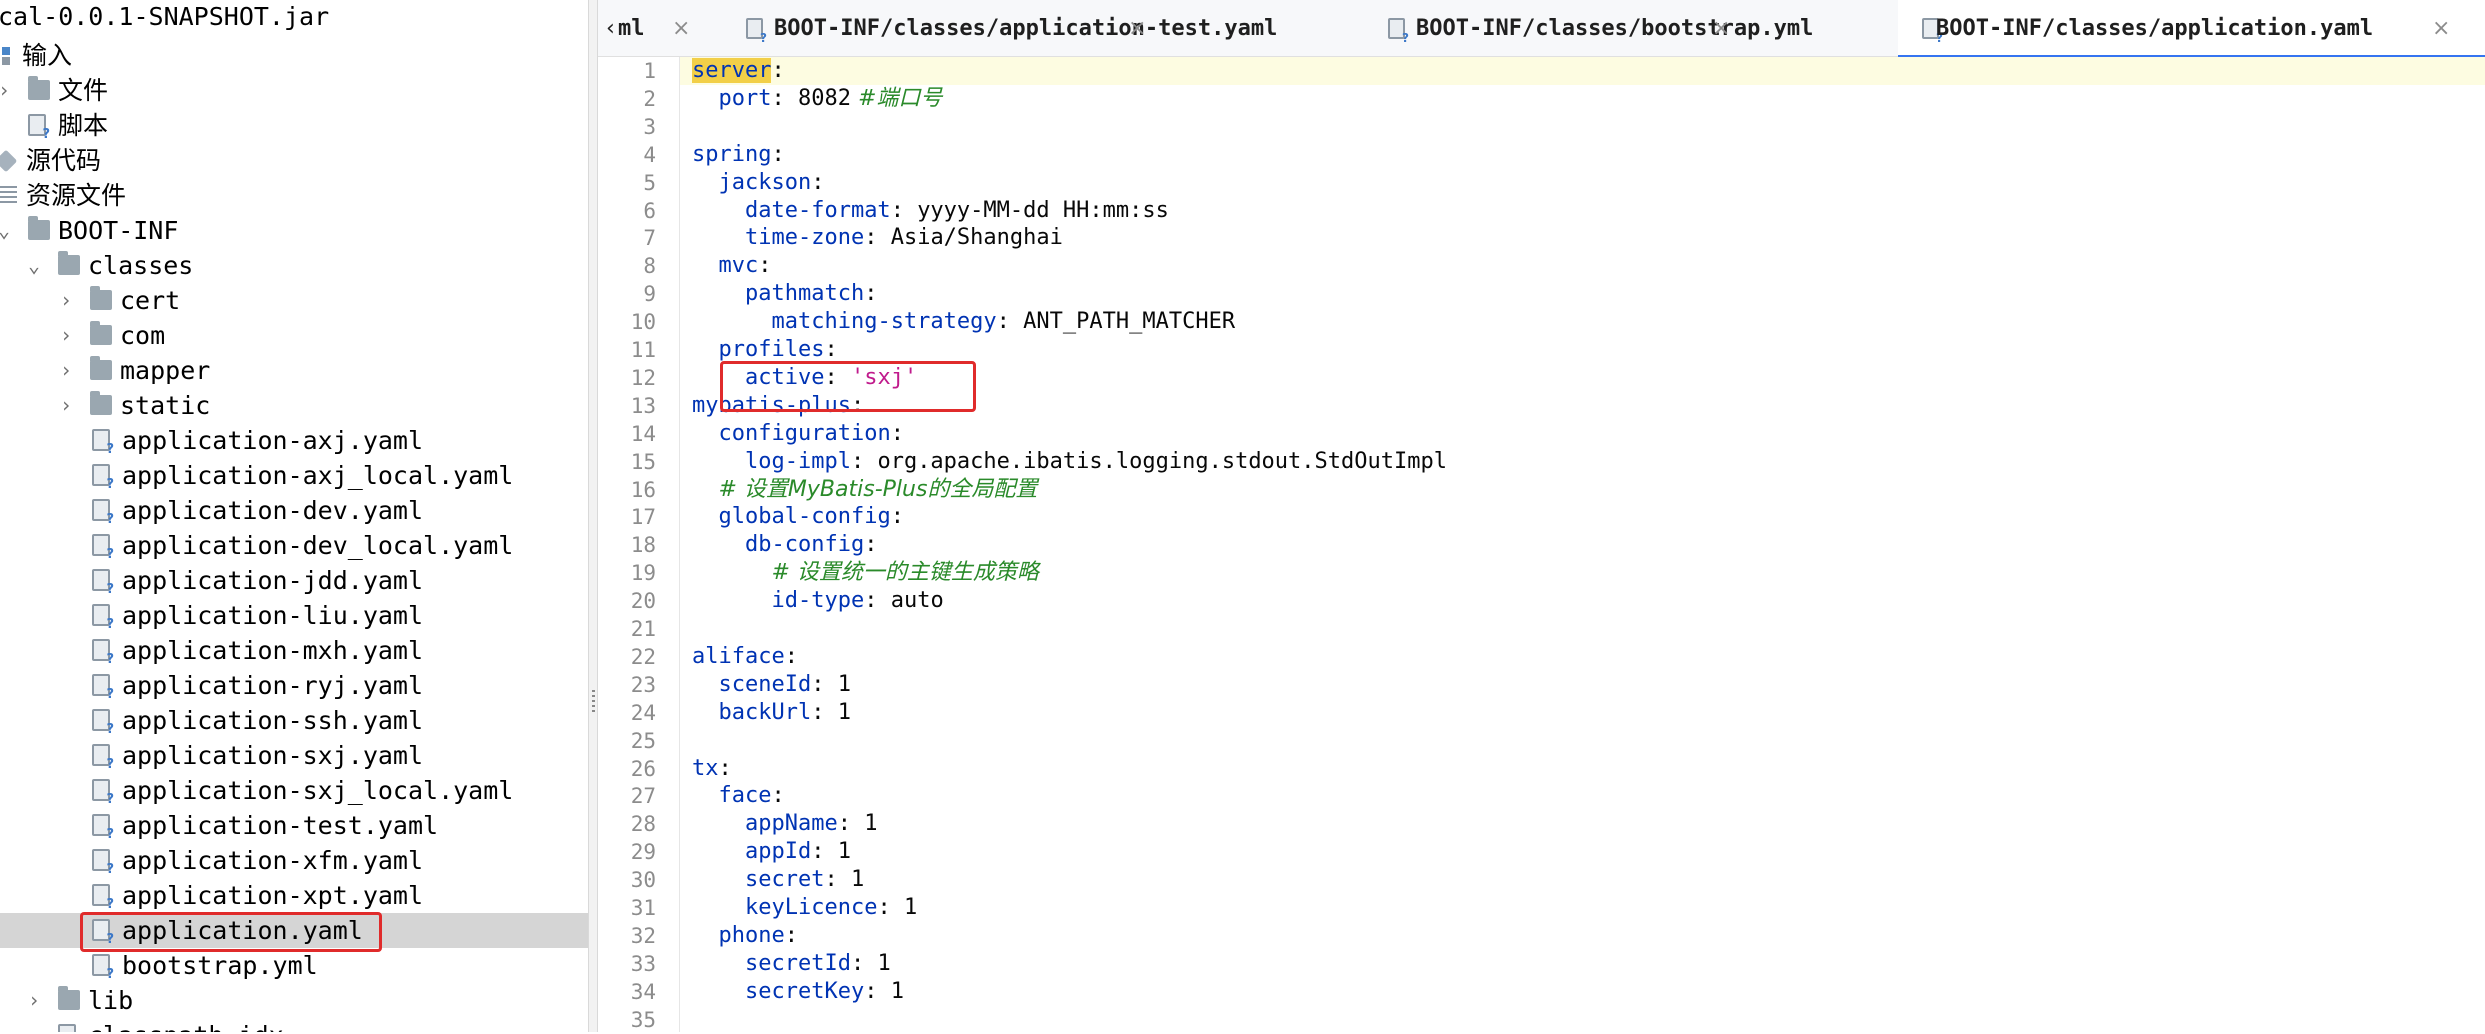  I want to click on tree-item: classpath.idx, so click(294, 1025).